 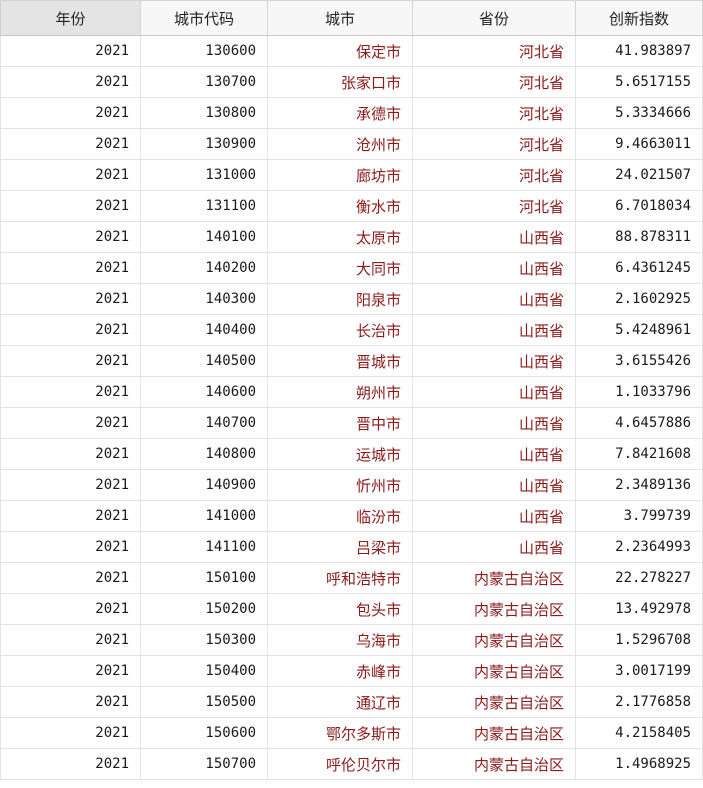 I want to click on city-code-cell: 140700, so click(x=204, y=423).